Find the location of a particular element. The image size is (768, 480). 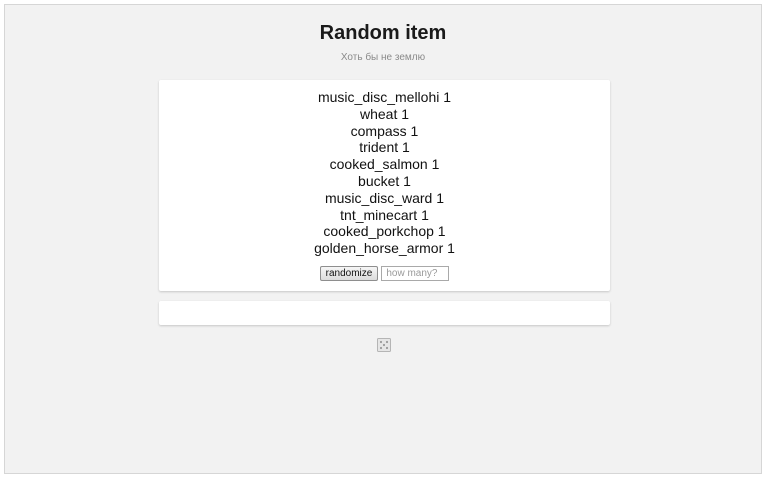

list-item: tnt_minecart 1 is located at coordinates (384, 214).